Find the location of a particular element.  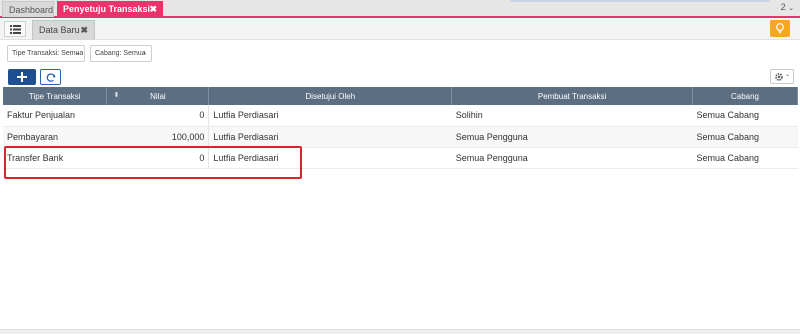

tip-button is located at coordinates (780, 28).